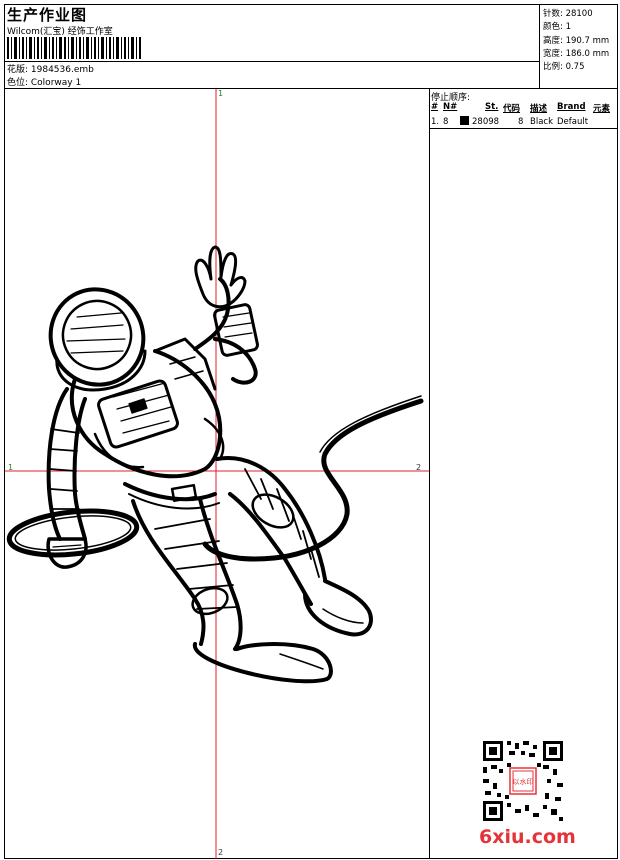  Describe the element at coordinates (541, 122) in the screenshot. I see `row-description: Black` at that location.